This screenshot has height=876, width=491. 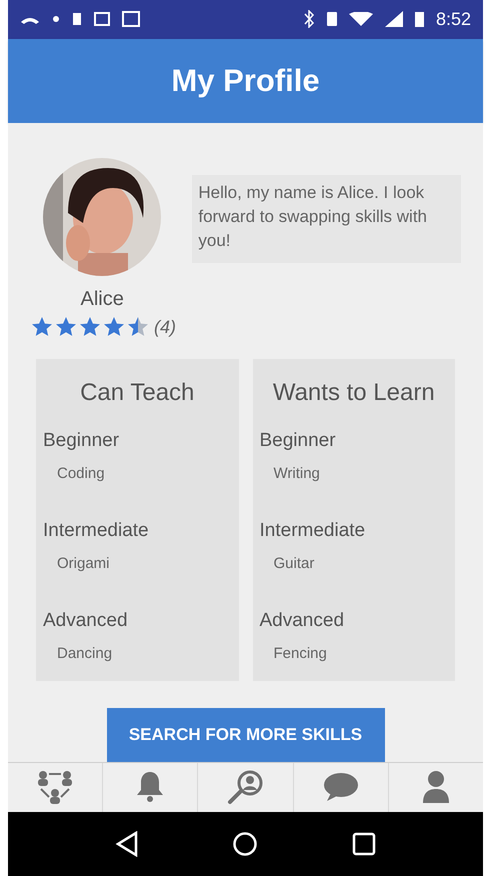 I want to click on bluetooth-icon, so click(x=308, y=19).